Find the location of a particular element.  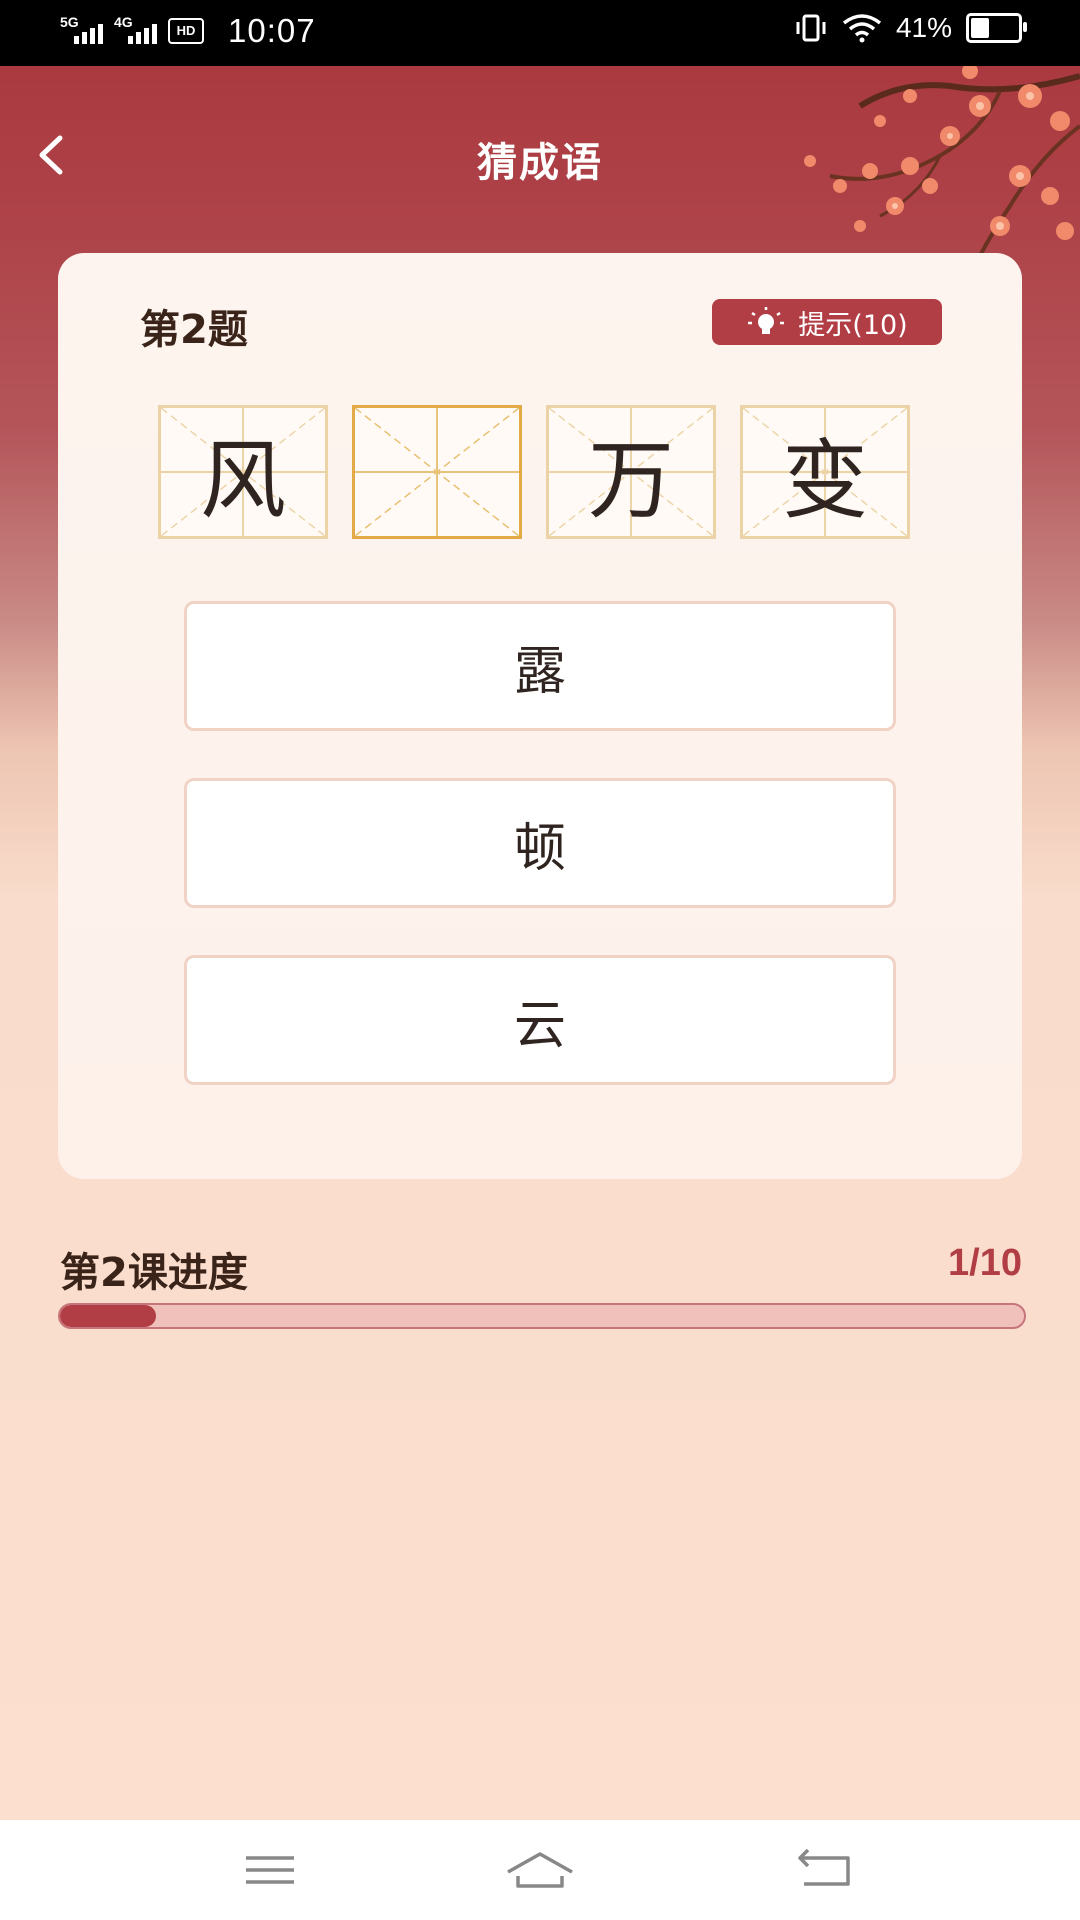

system-nav-bar is located at coordinates (540, 1870).